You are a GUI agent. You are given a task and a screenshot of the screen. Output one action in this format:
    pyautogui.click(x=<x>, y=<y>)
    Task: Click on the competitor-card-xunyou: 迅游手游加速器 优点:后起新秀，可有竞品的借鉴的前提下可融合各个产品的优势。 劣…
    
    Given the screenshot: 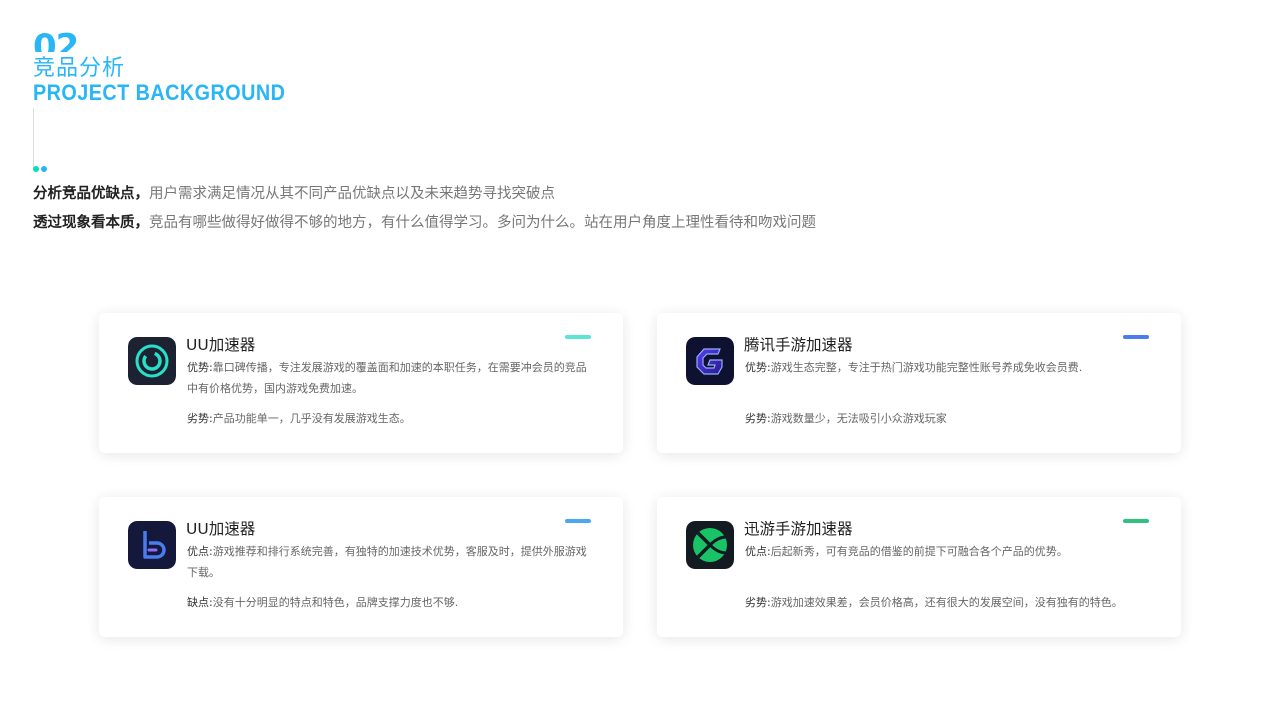 What is the action you would take?
    pyautogui.click(x=919, y=567)
    